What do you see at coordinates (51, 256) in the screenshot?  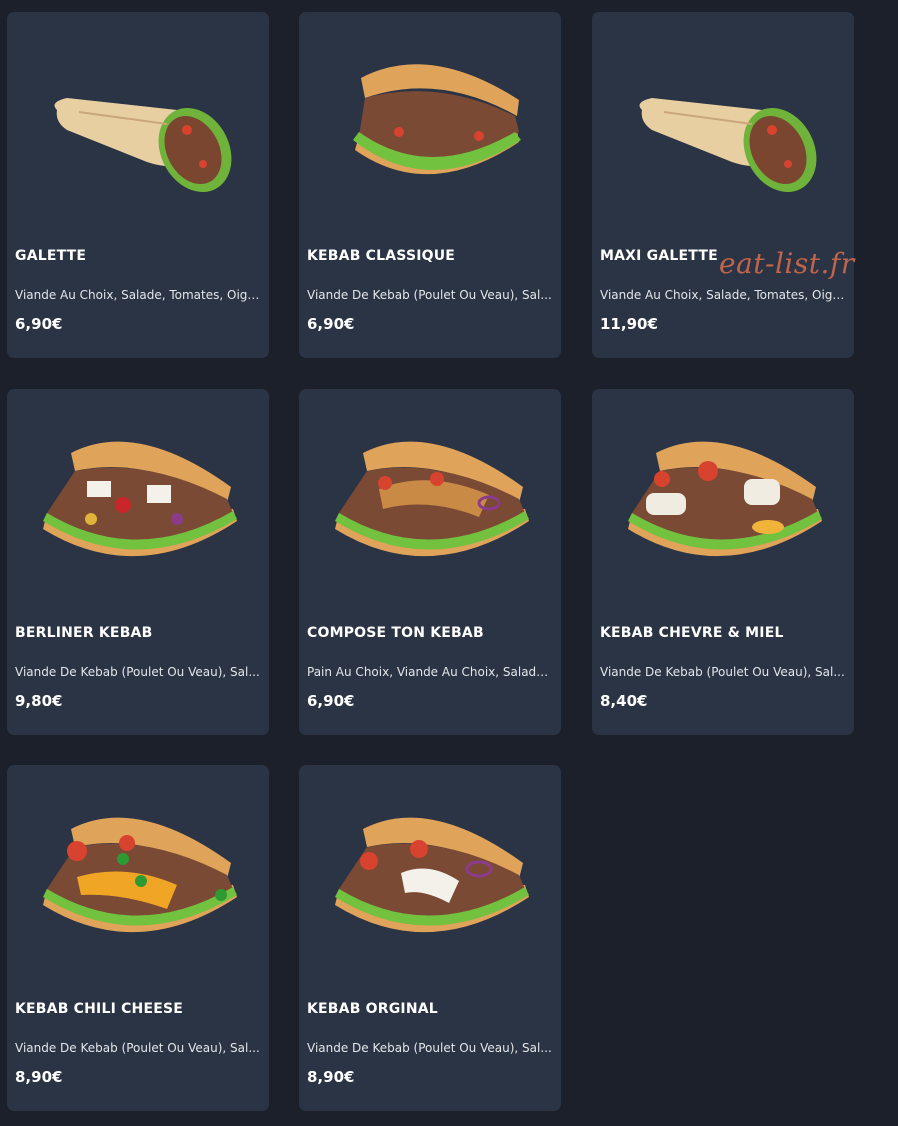 I see `product-name: GALETTE` at bounding box center [51, 256].